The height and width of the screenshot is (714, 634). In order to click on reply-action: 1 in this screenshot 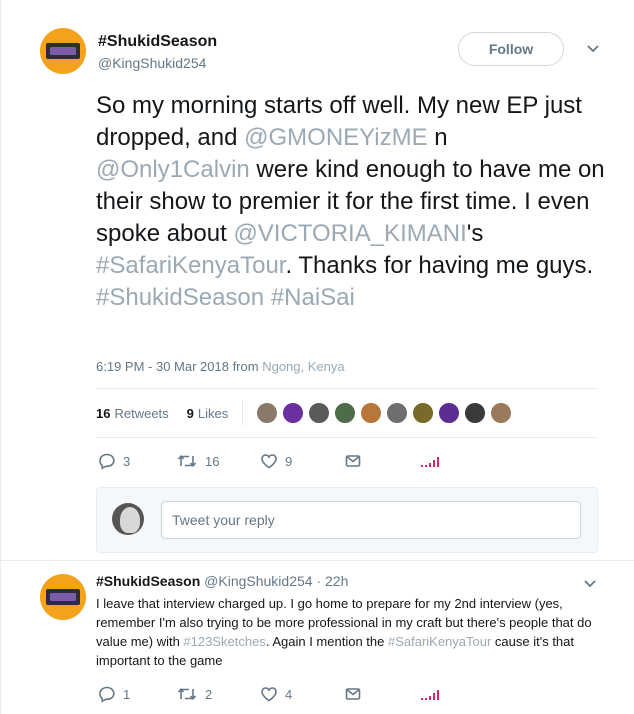, I will do `click(137, 694)`.